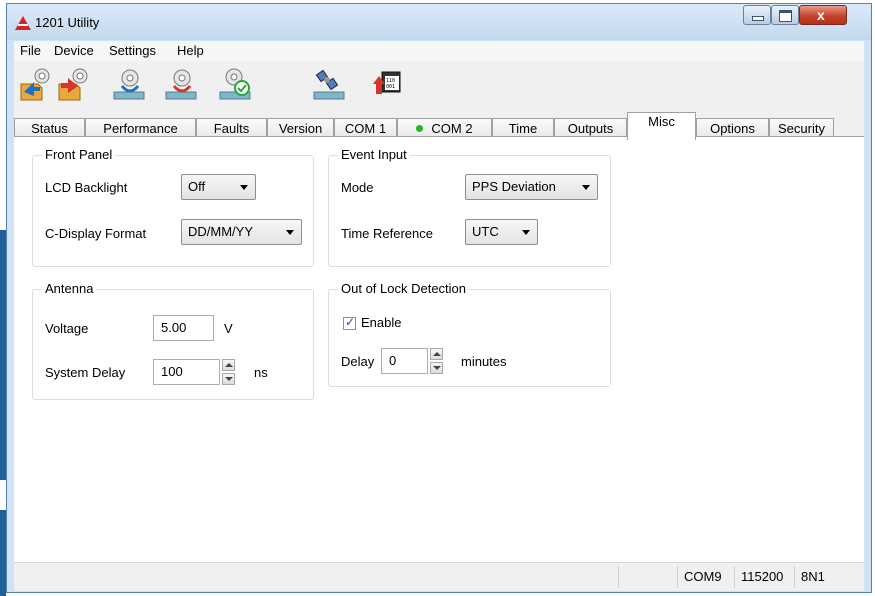  What do you see at coordinates (85, 372) in the screenshot?
I see `system-delay-label: System Delay` at bounding box center [85, 372].